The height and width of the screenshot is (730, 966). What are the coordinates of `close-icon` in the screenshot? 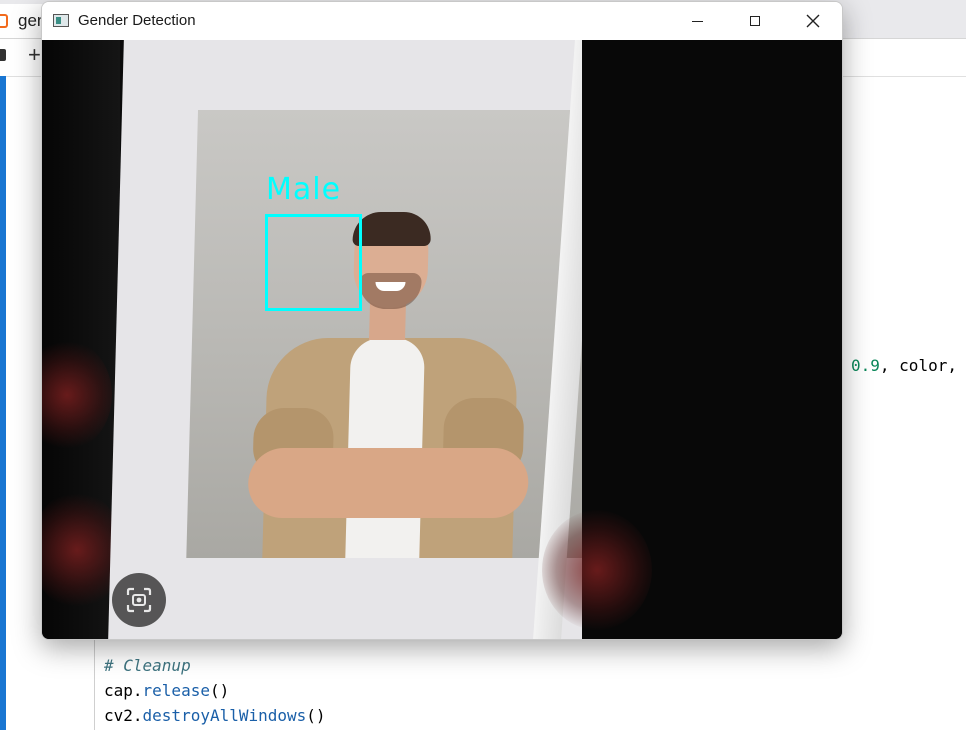 It's located at (813, 21).